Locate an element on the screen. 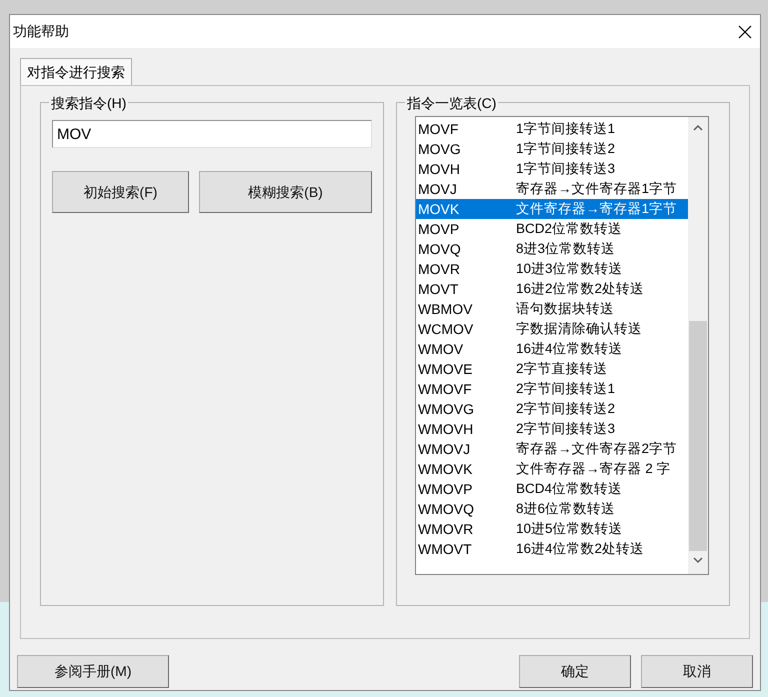 This screenshot has height=697, width=768. list-row: WMOVT 16进4位常数2处转送 is located at coordinates (552, 549).